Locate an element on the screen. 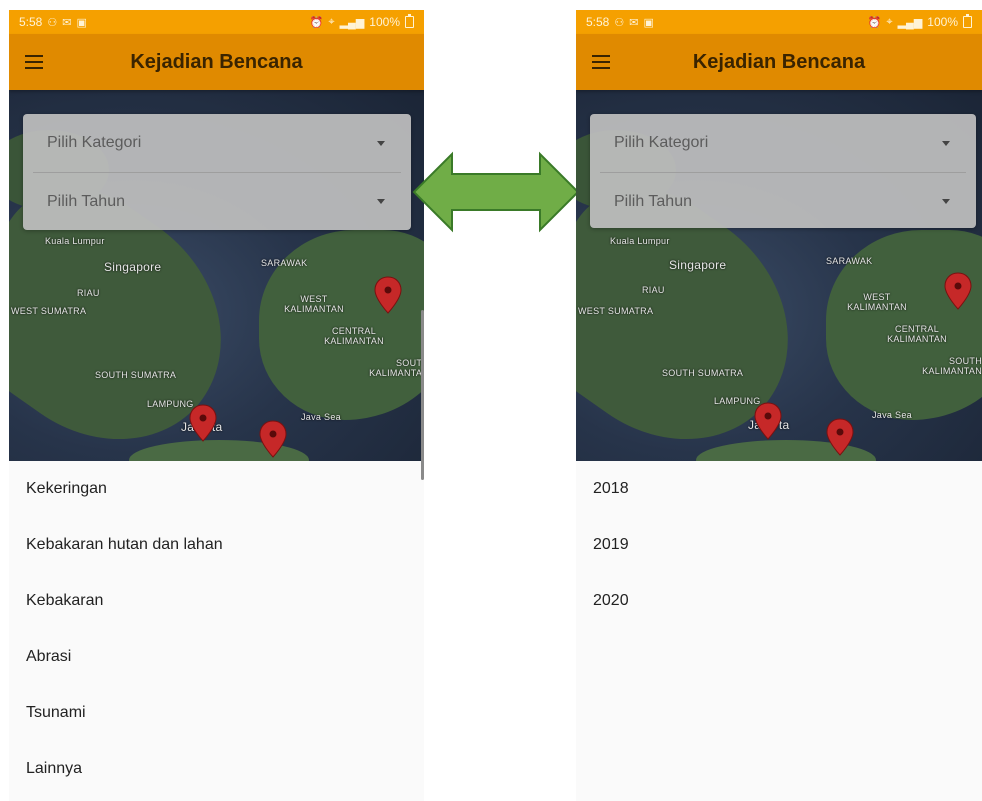  scrollbar is located at coordinates (422, 395).